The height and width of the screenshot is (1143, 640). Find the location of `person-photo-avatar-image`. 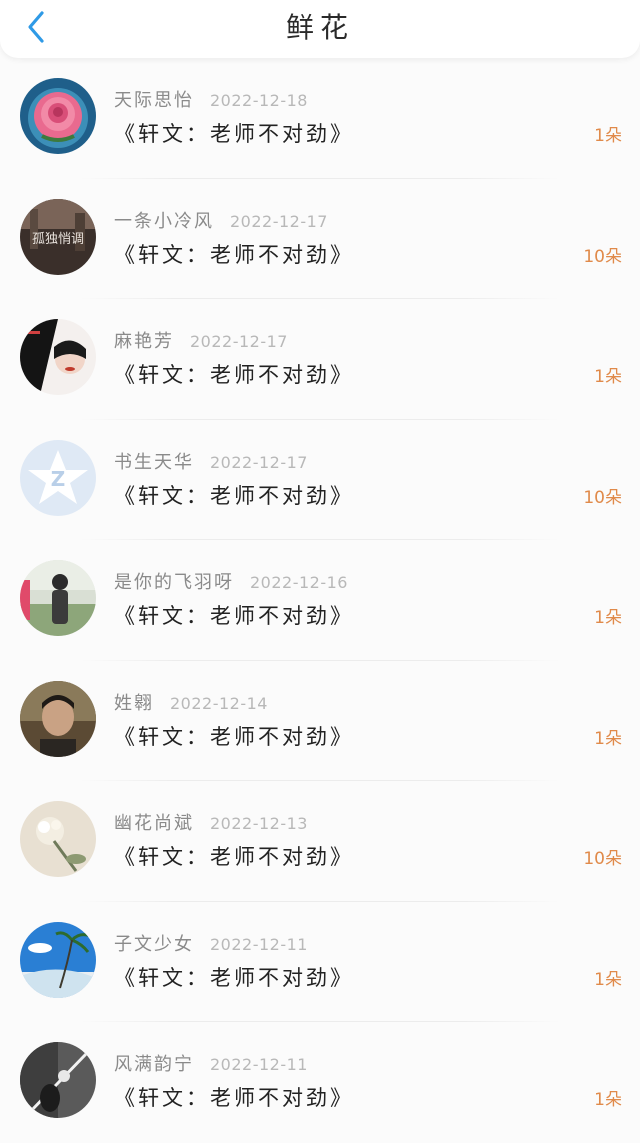

person-photo-avatar-image is located at coordinates (58, 598).